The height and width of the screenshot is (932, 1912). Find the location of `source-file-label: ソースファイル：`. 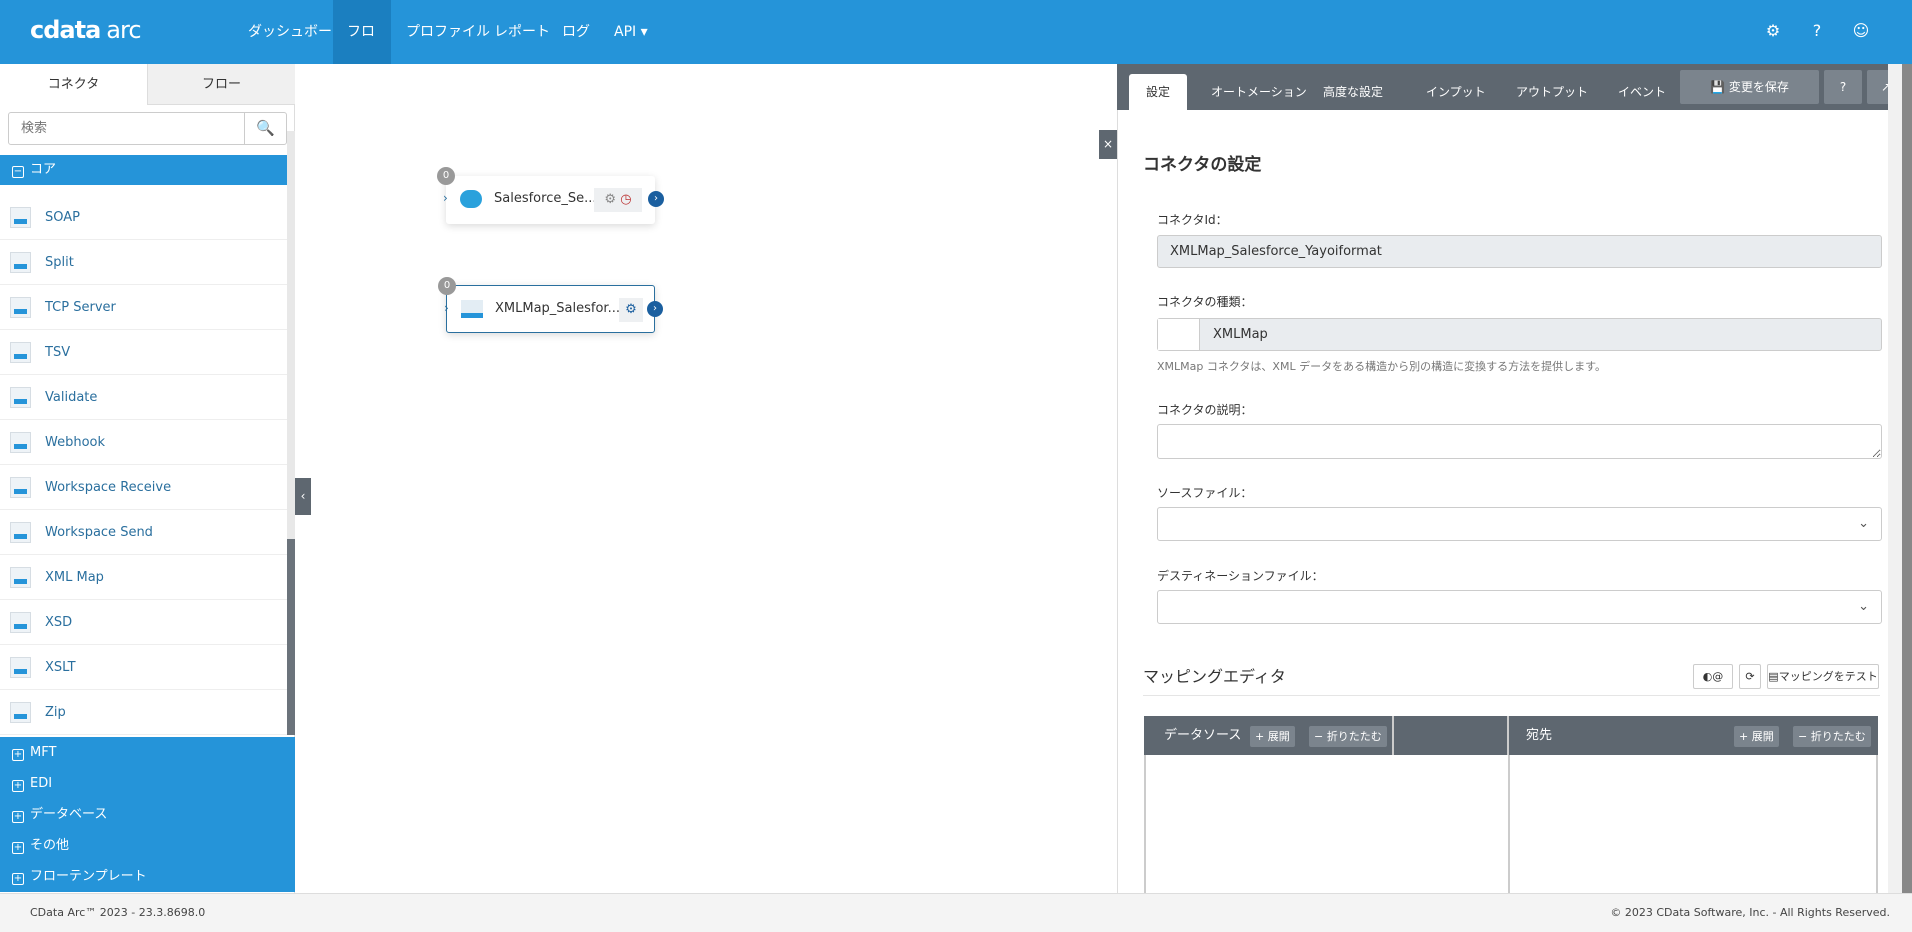

source-file-label: ソースファイル： is located at coordinates (1205, 493).